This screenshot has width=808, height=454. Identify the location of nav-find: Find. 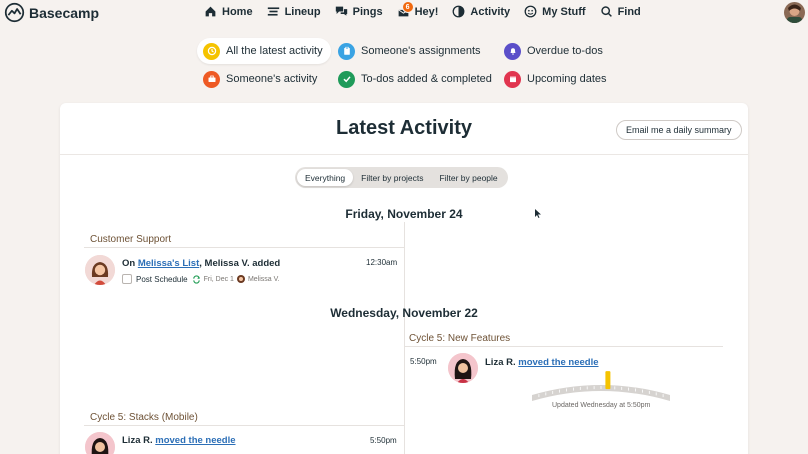
(620, 11).